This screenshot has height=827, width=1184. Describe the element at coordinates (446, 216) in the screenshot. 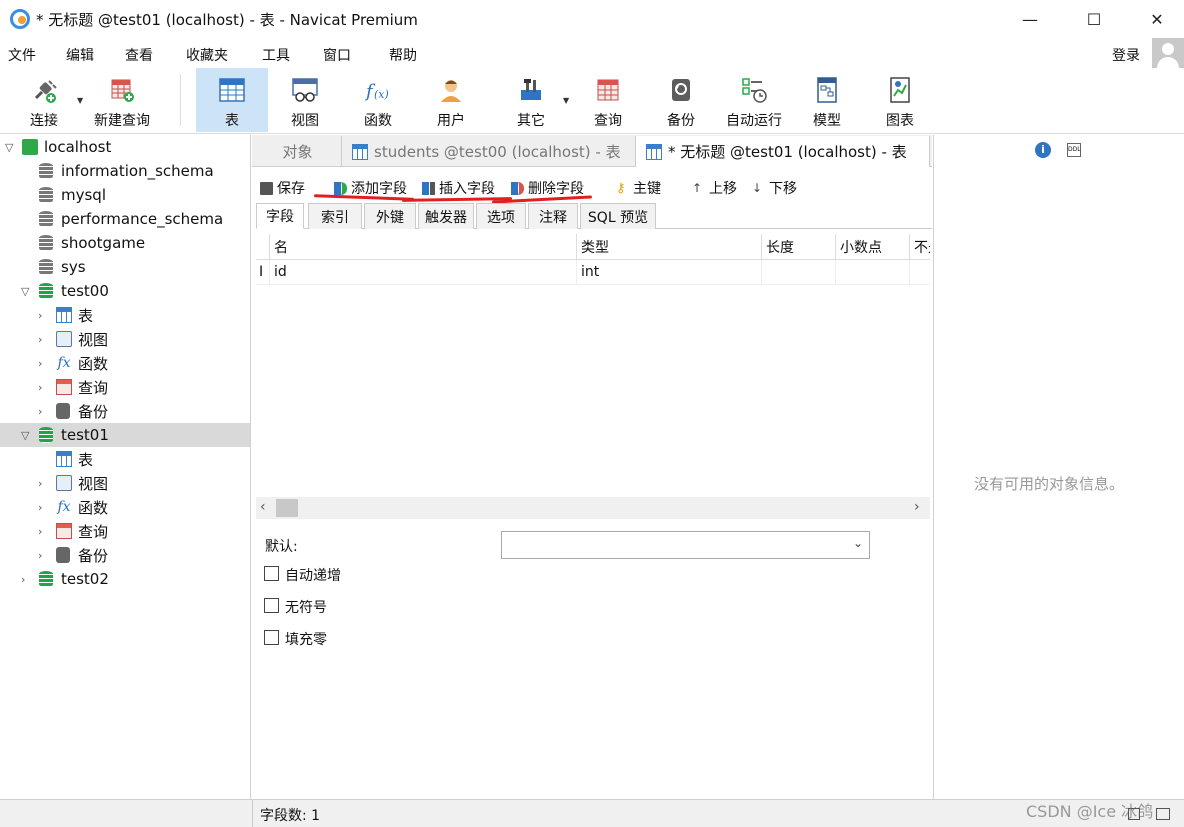

I see `subtab-triggers: 触发器` at that location.